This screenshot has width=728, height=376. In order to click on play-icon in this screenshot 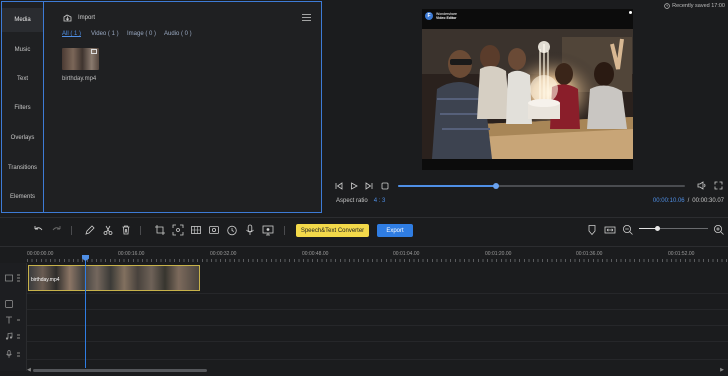, I will do `click(354, 186)`.